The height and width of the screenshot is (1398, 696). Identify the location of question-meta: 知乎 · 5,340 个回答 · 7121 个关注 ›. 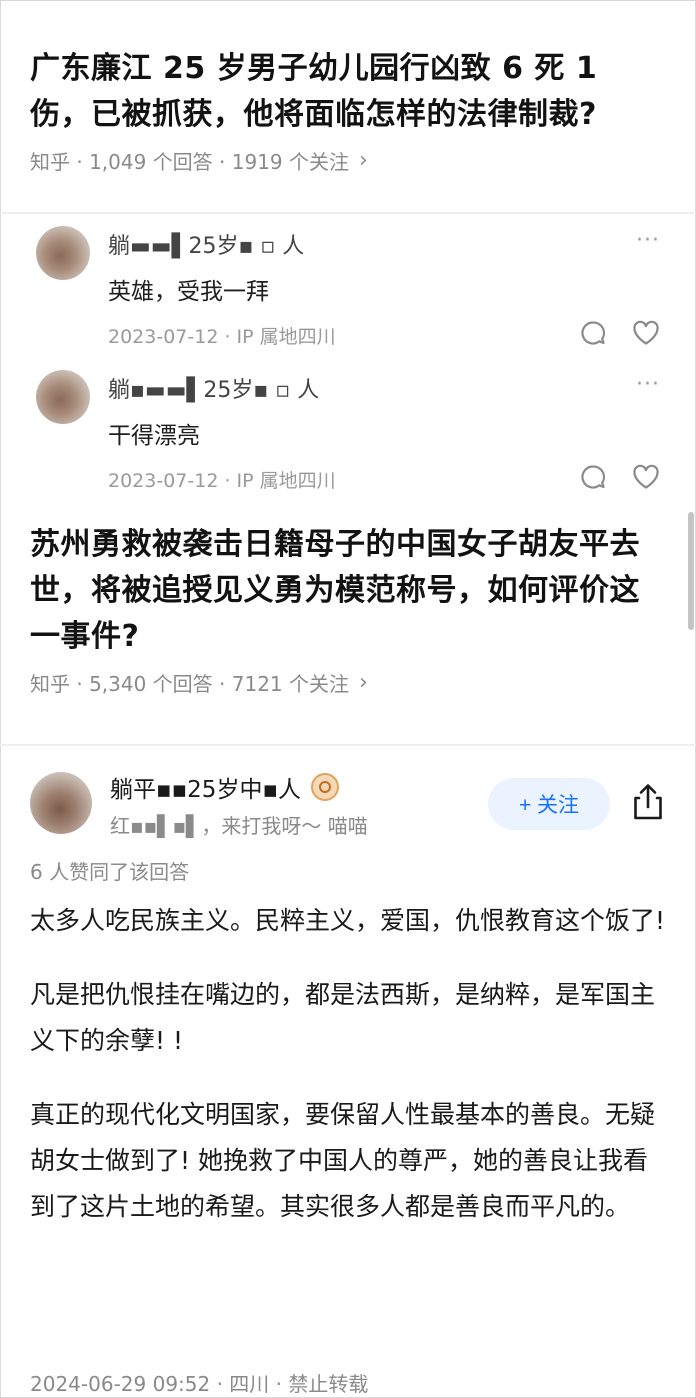
(348, 682).